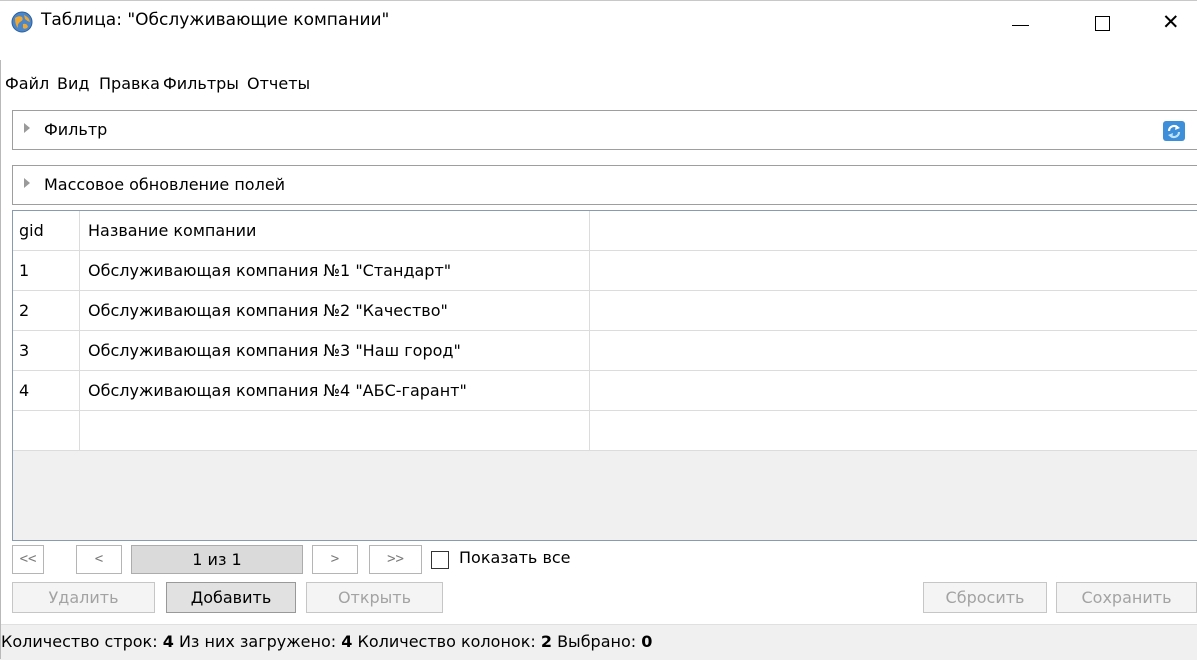 The image size is (1197, 660). I want to click on cell-name: Обслуживающая компания №4 "АБС-гарант", so click(335, 390).